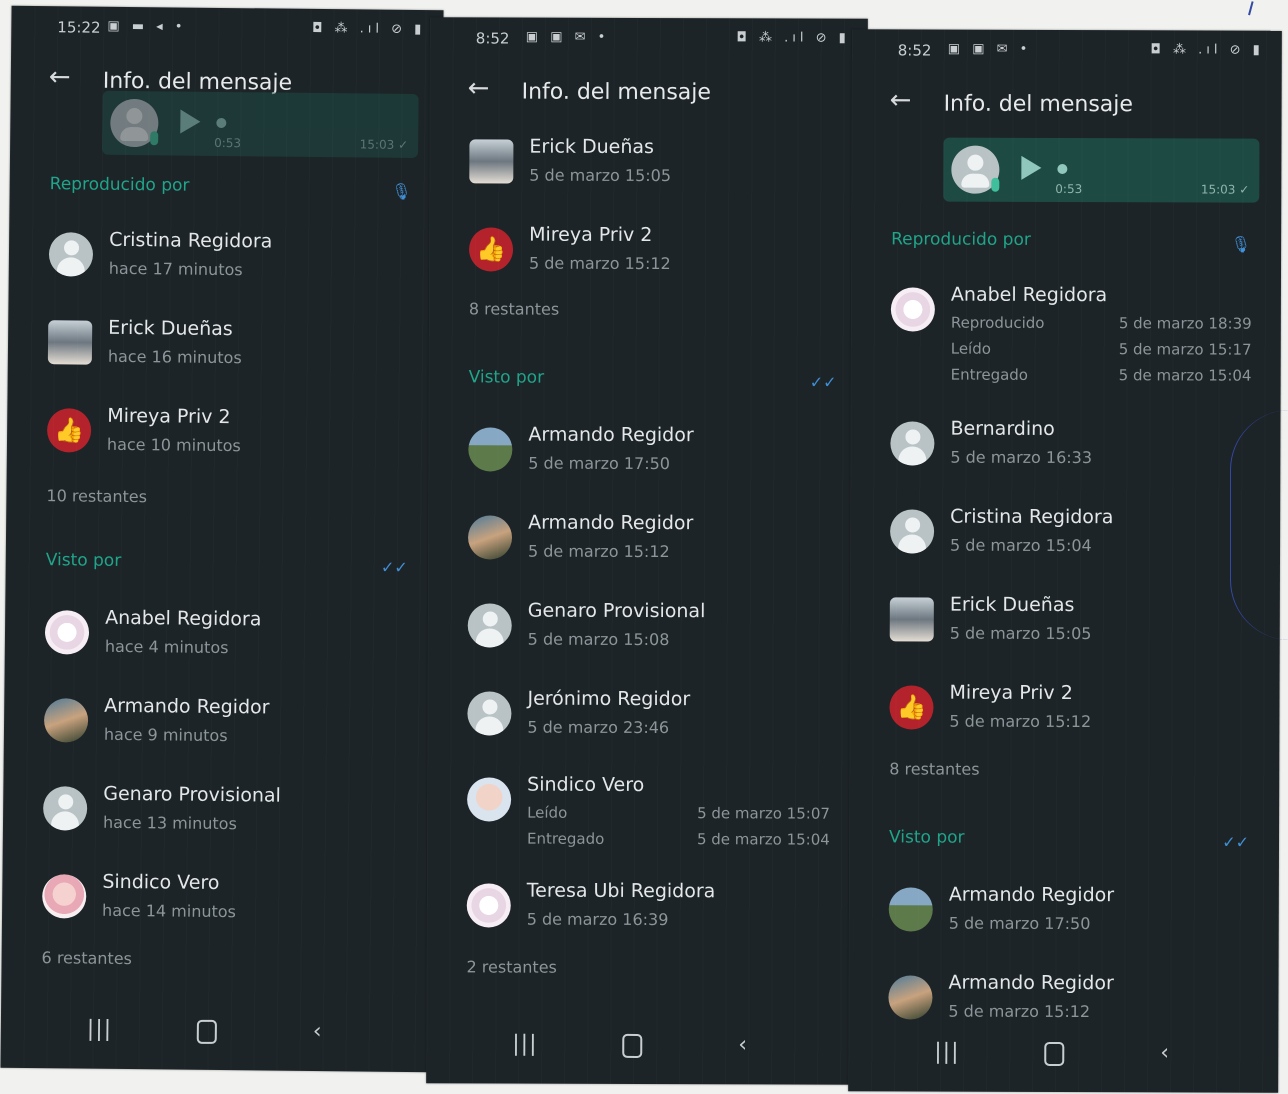 The image size is (1288, 1094). I want to click on list-item: Genaro Provisional hace 13 minutos, so click(229, 824).